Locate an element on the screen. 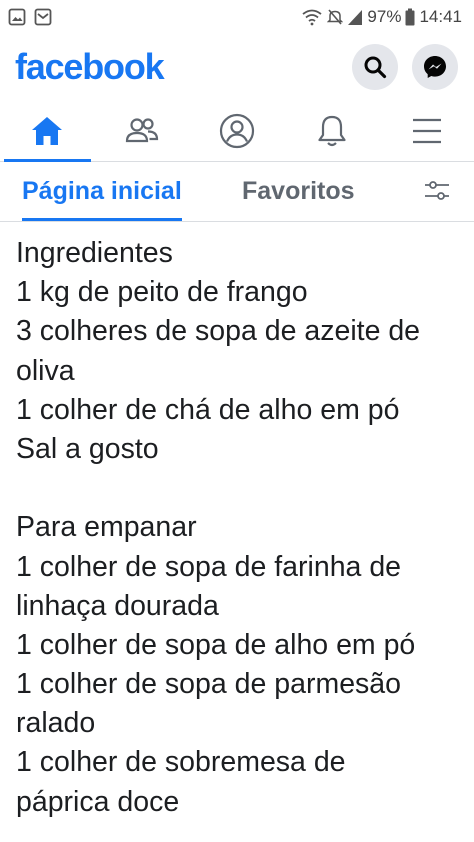 This screenshot has width=474, height=842. messenger-button is located at coordinates (435, 67).